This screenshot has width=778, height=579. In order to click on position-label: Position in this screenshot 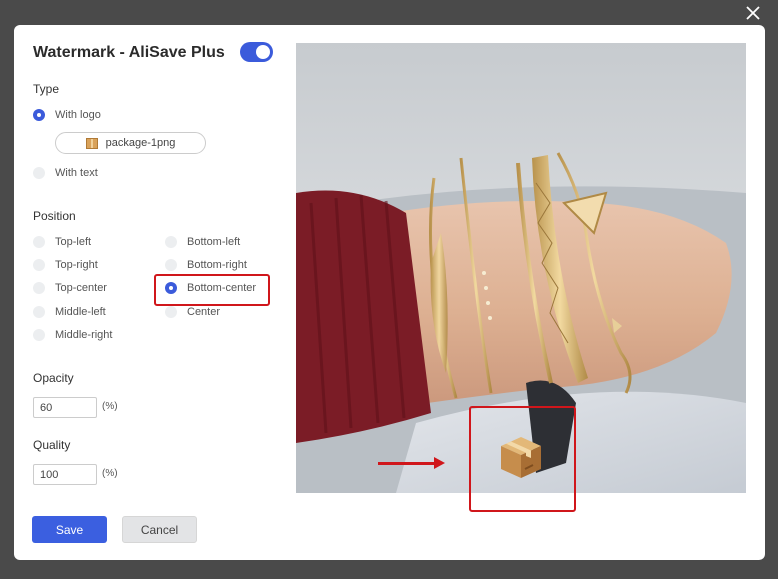, I will do `click(54, 216)`.